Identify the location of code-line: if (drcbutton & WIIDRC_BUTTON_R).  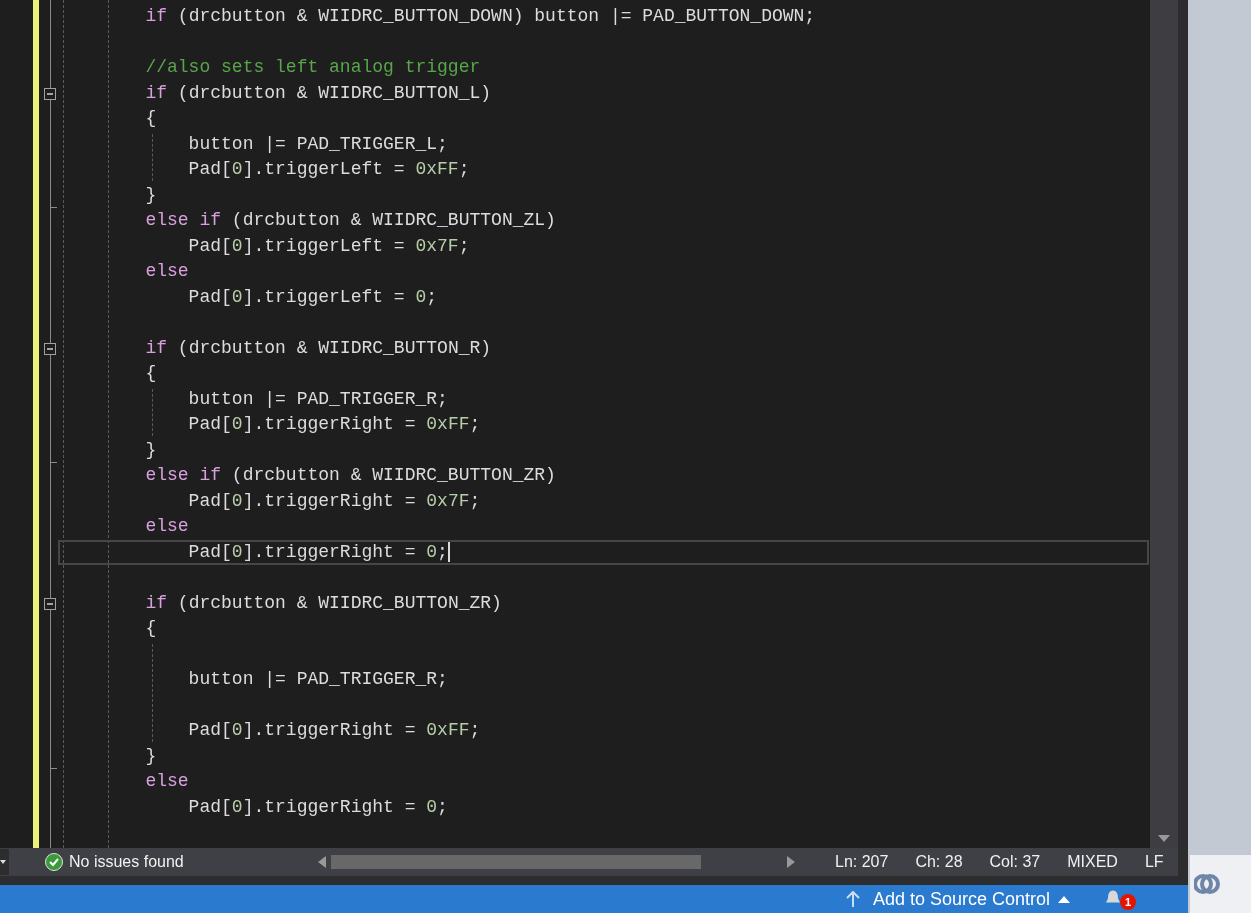
(318, 348).